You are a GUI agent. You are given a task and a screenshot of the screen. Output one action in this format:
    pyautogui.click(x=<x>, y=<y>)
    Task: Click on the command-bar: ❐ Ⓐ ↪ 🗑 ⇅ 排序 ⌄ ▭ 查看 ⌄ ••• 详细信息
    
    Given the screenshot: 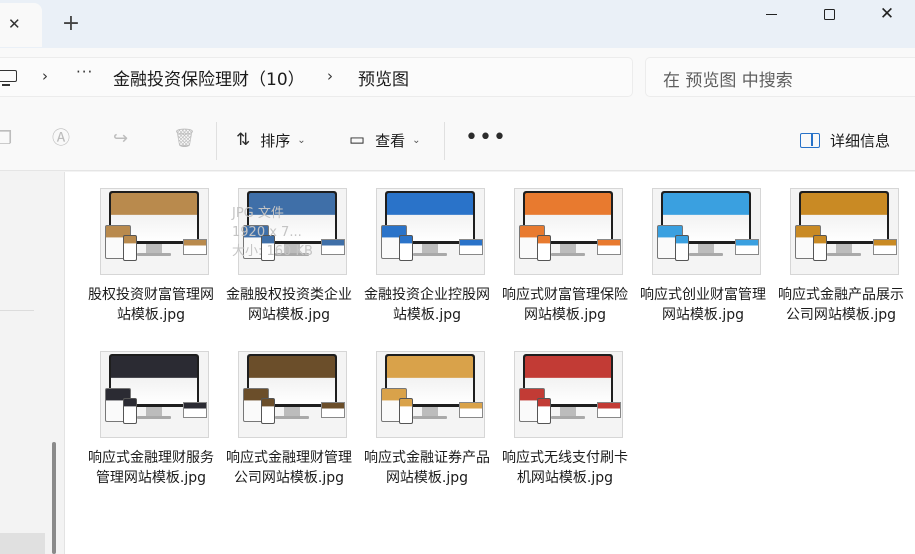 What is the action you would take?
    pyautogui.click(x=457, y=139)
    